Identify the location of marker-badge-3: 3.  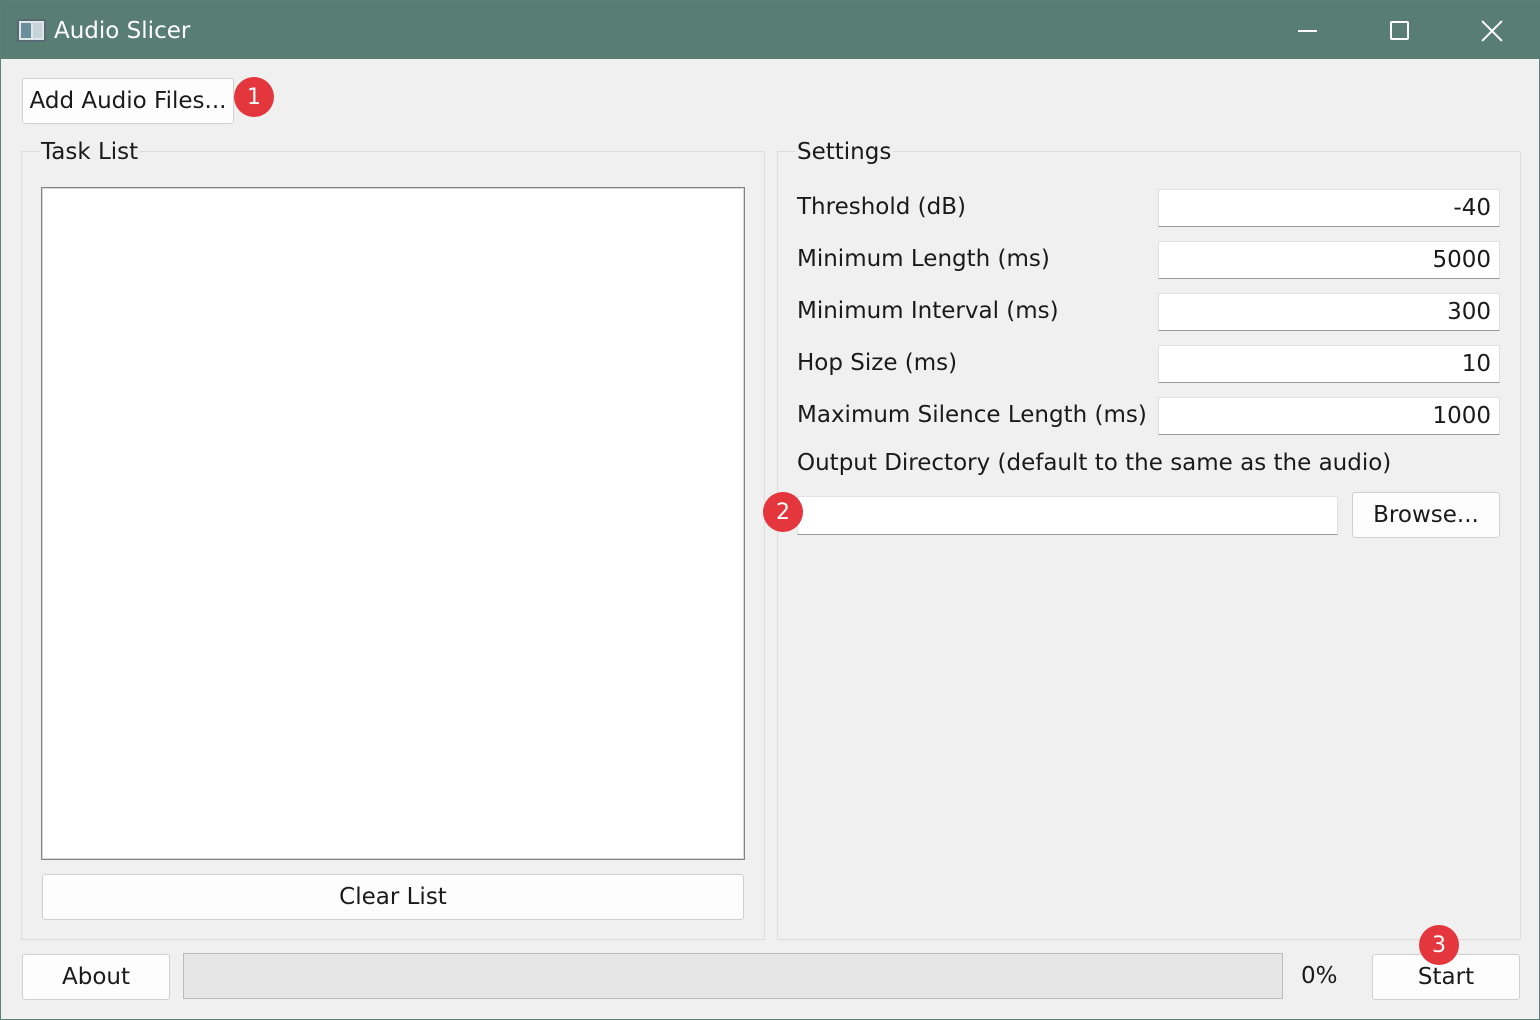
(1439, 945).